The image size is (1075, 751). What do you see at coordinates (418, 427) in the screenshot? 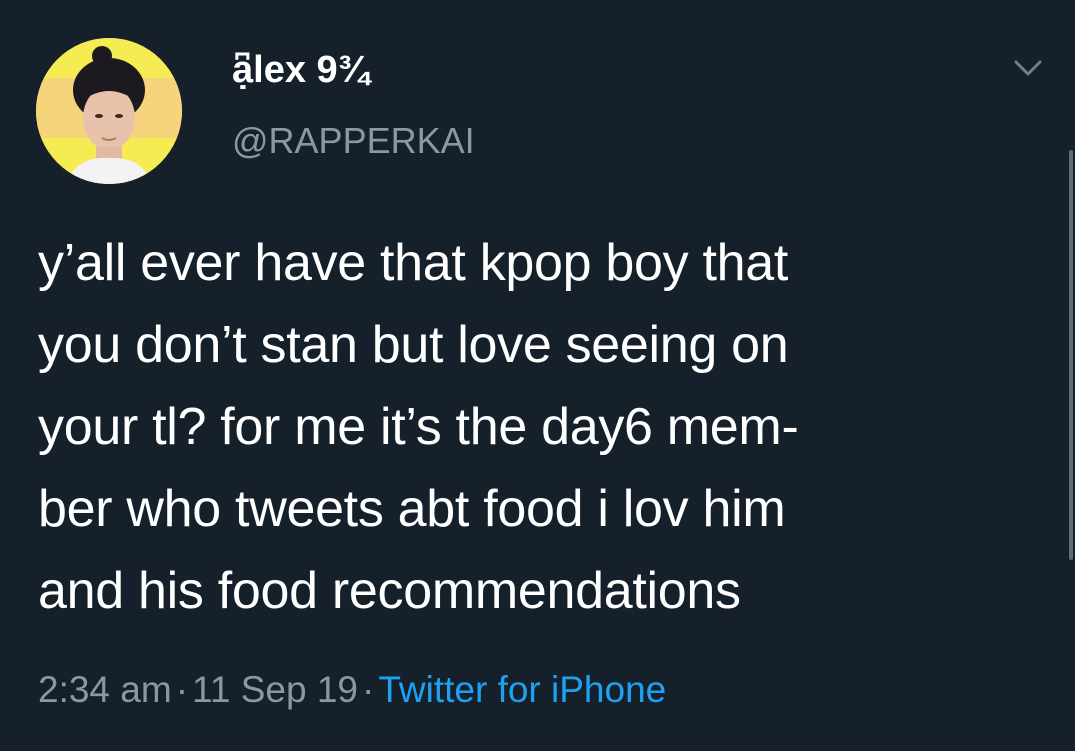
I see `tweet-text-line: your tl? for me it’s the day6 mem-` at bounding box center [418, 427].